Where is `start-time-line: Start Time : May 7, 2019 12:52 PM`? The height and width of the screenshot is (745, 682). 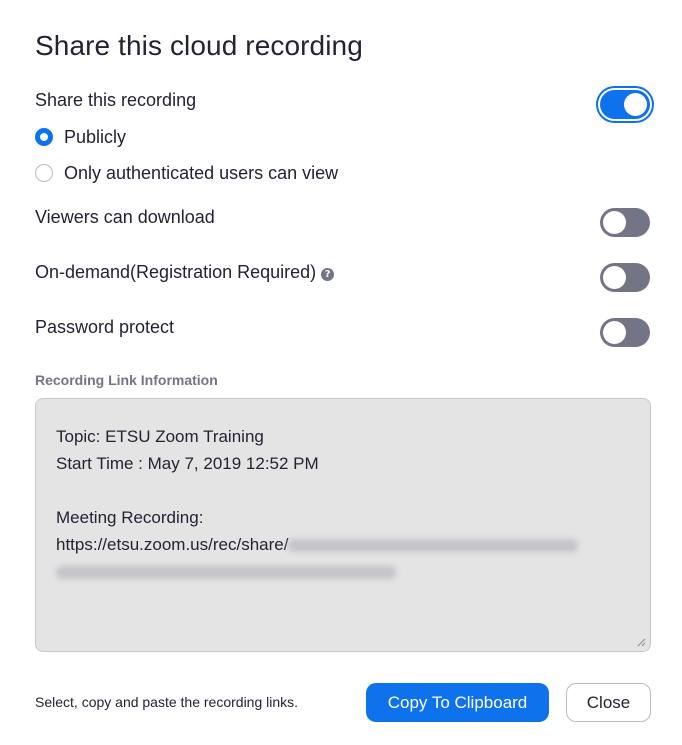
start-time-line: Start Time : May 7, 2019 12:52 PM is located at coordinates (187, 463).